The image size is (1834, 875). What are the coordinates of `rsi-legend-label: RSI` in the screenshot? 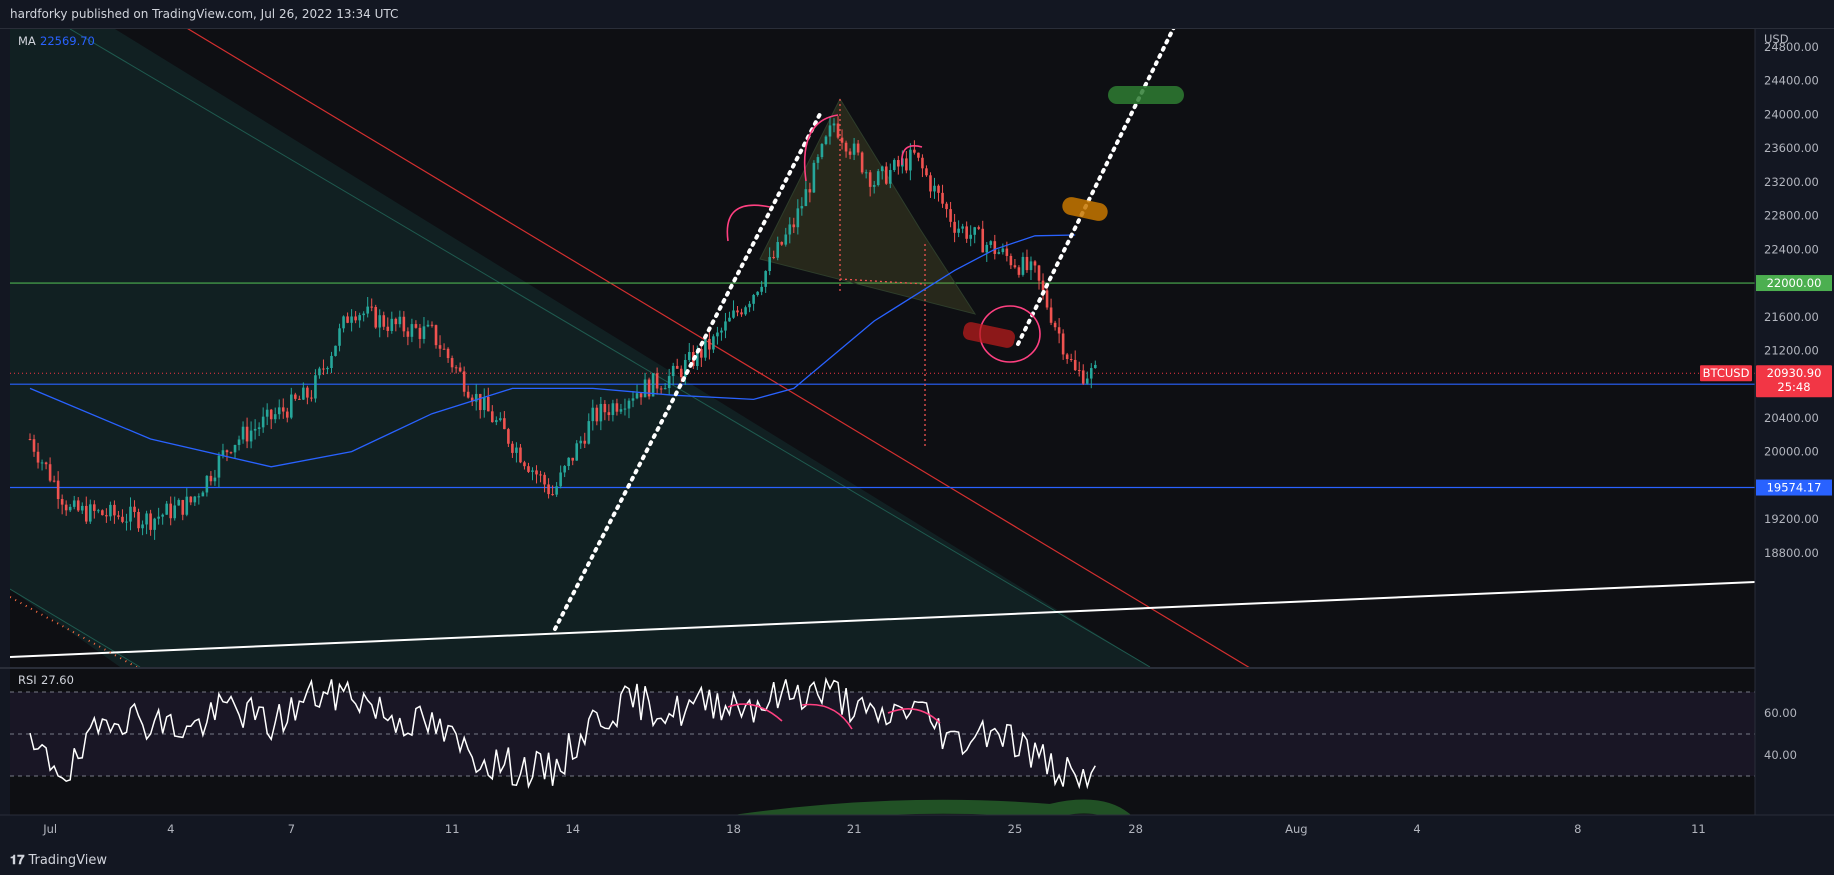 It's located at (27, 680).